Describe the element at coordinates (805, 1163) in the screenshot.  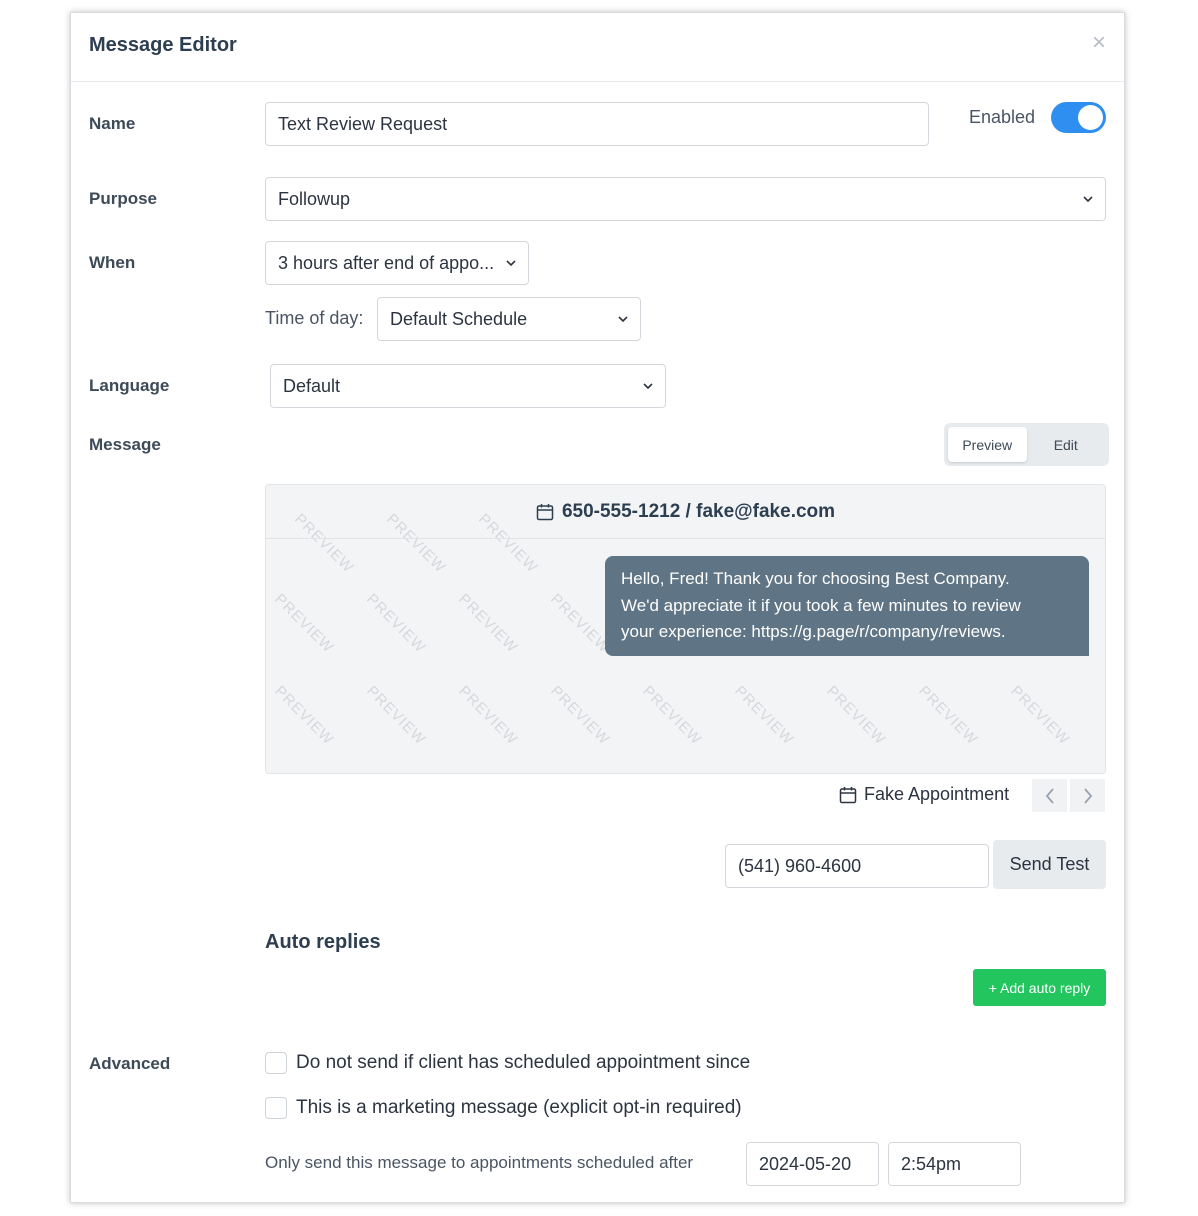
I see `date-value: 2024-05-20` at that location.